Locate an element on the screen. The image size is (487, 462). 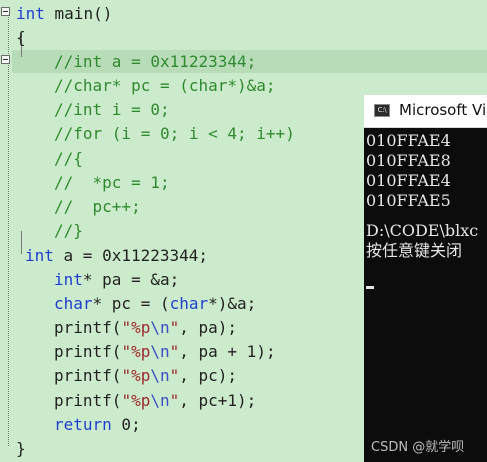
code-line: return 0; is located at coordinates (97, 425).